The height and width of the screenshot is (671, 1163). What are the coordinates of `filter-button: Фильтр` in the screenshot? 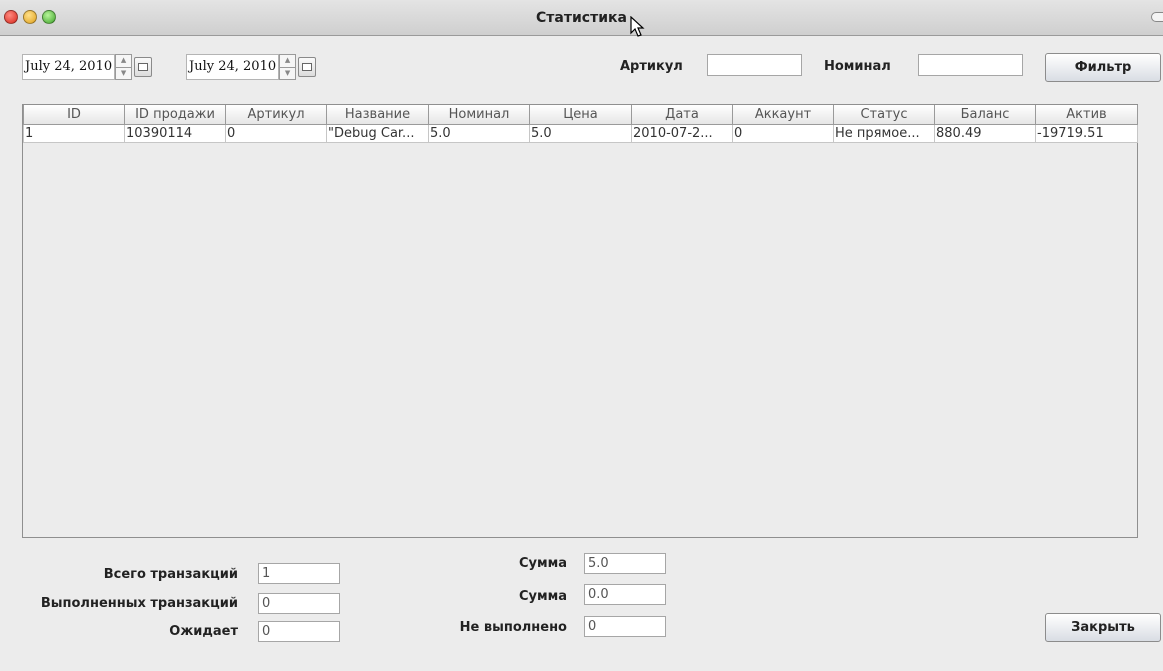 It's located at (1103, 67).